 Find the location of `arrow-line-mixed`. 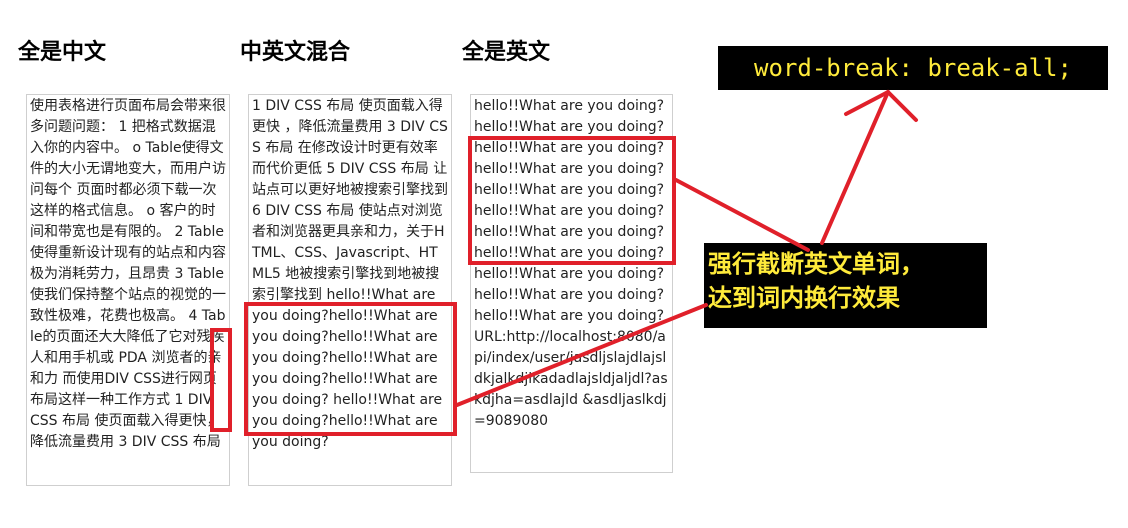

arrow-line-mixed is located at coordinates (581, 355).